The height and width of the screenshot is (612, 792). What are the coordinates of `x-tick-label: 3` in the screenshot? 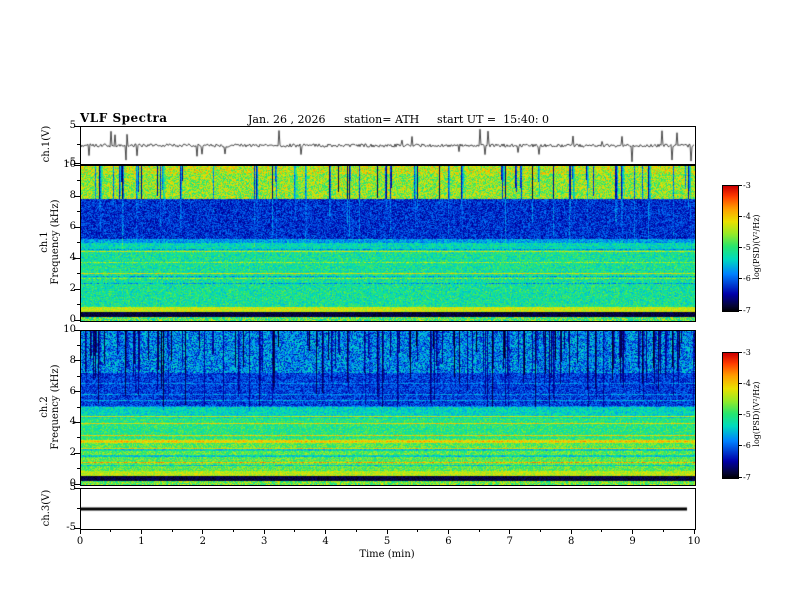 It's located at (264, 541).